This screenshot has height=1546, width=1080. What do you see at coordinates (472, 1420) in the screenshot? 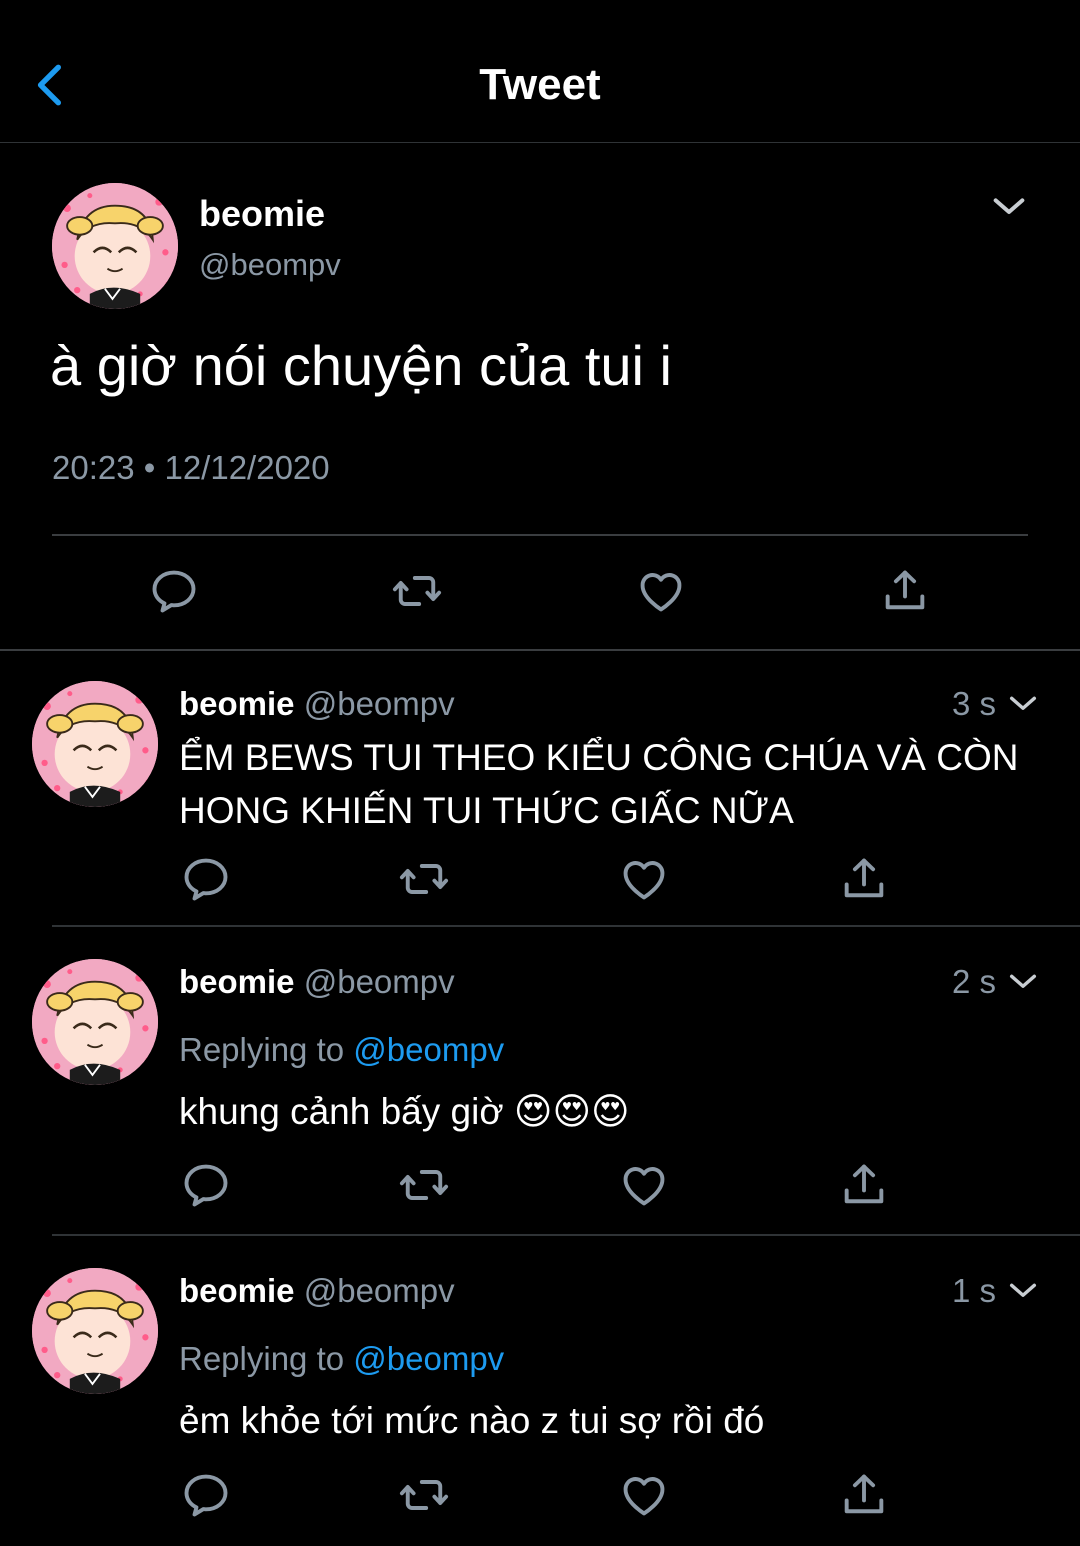
I see `reply-text: ẻm khỏe tới mức nào z tui sợ rồi đó` at bounding box center [472, 1420].